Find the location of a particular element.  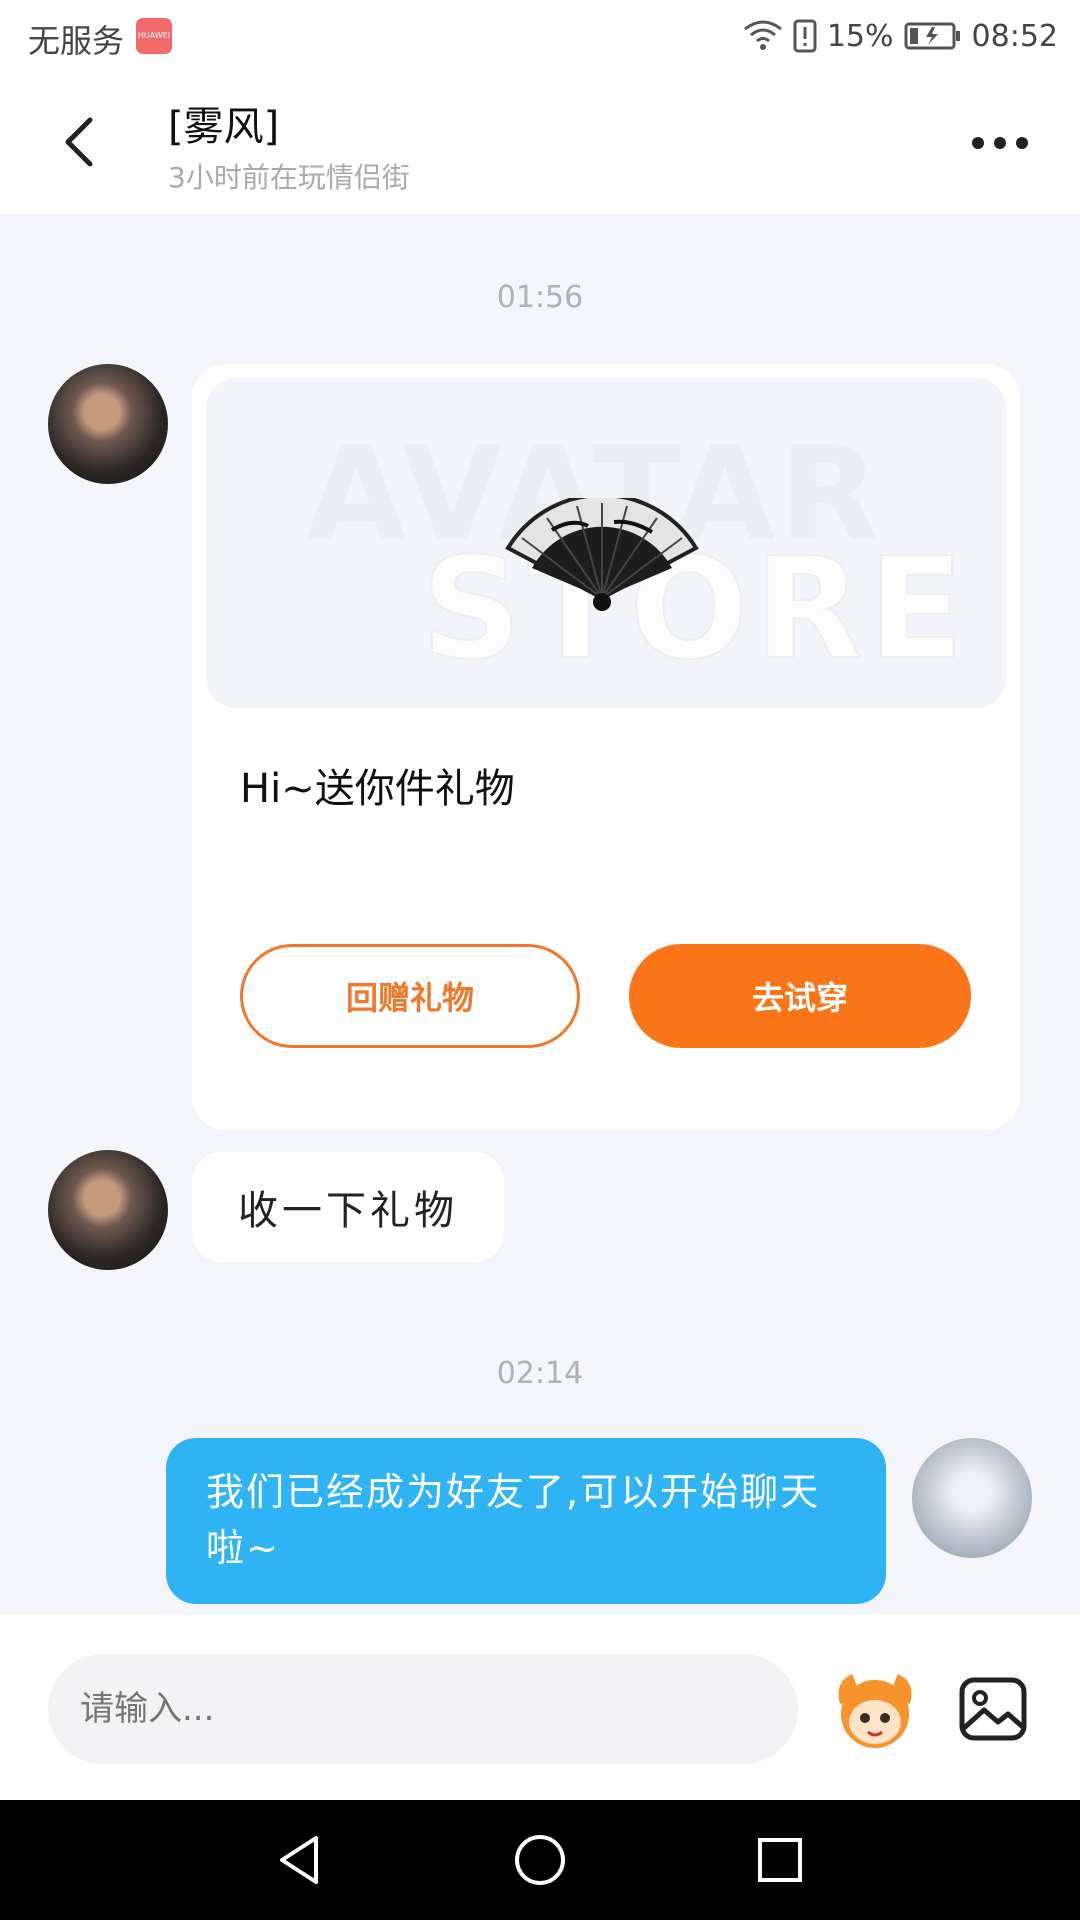

try-on-button: 去试穿 is located at coordinates (800, 996).